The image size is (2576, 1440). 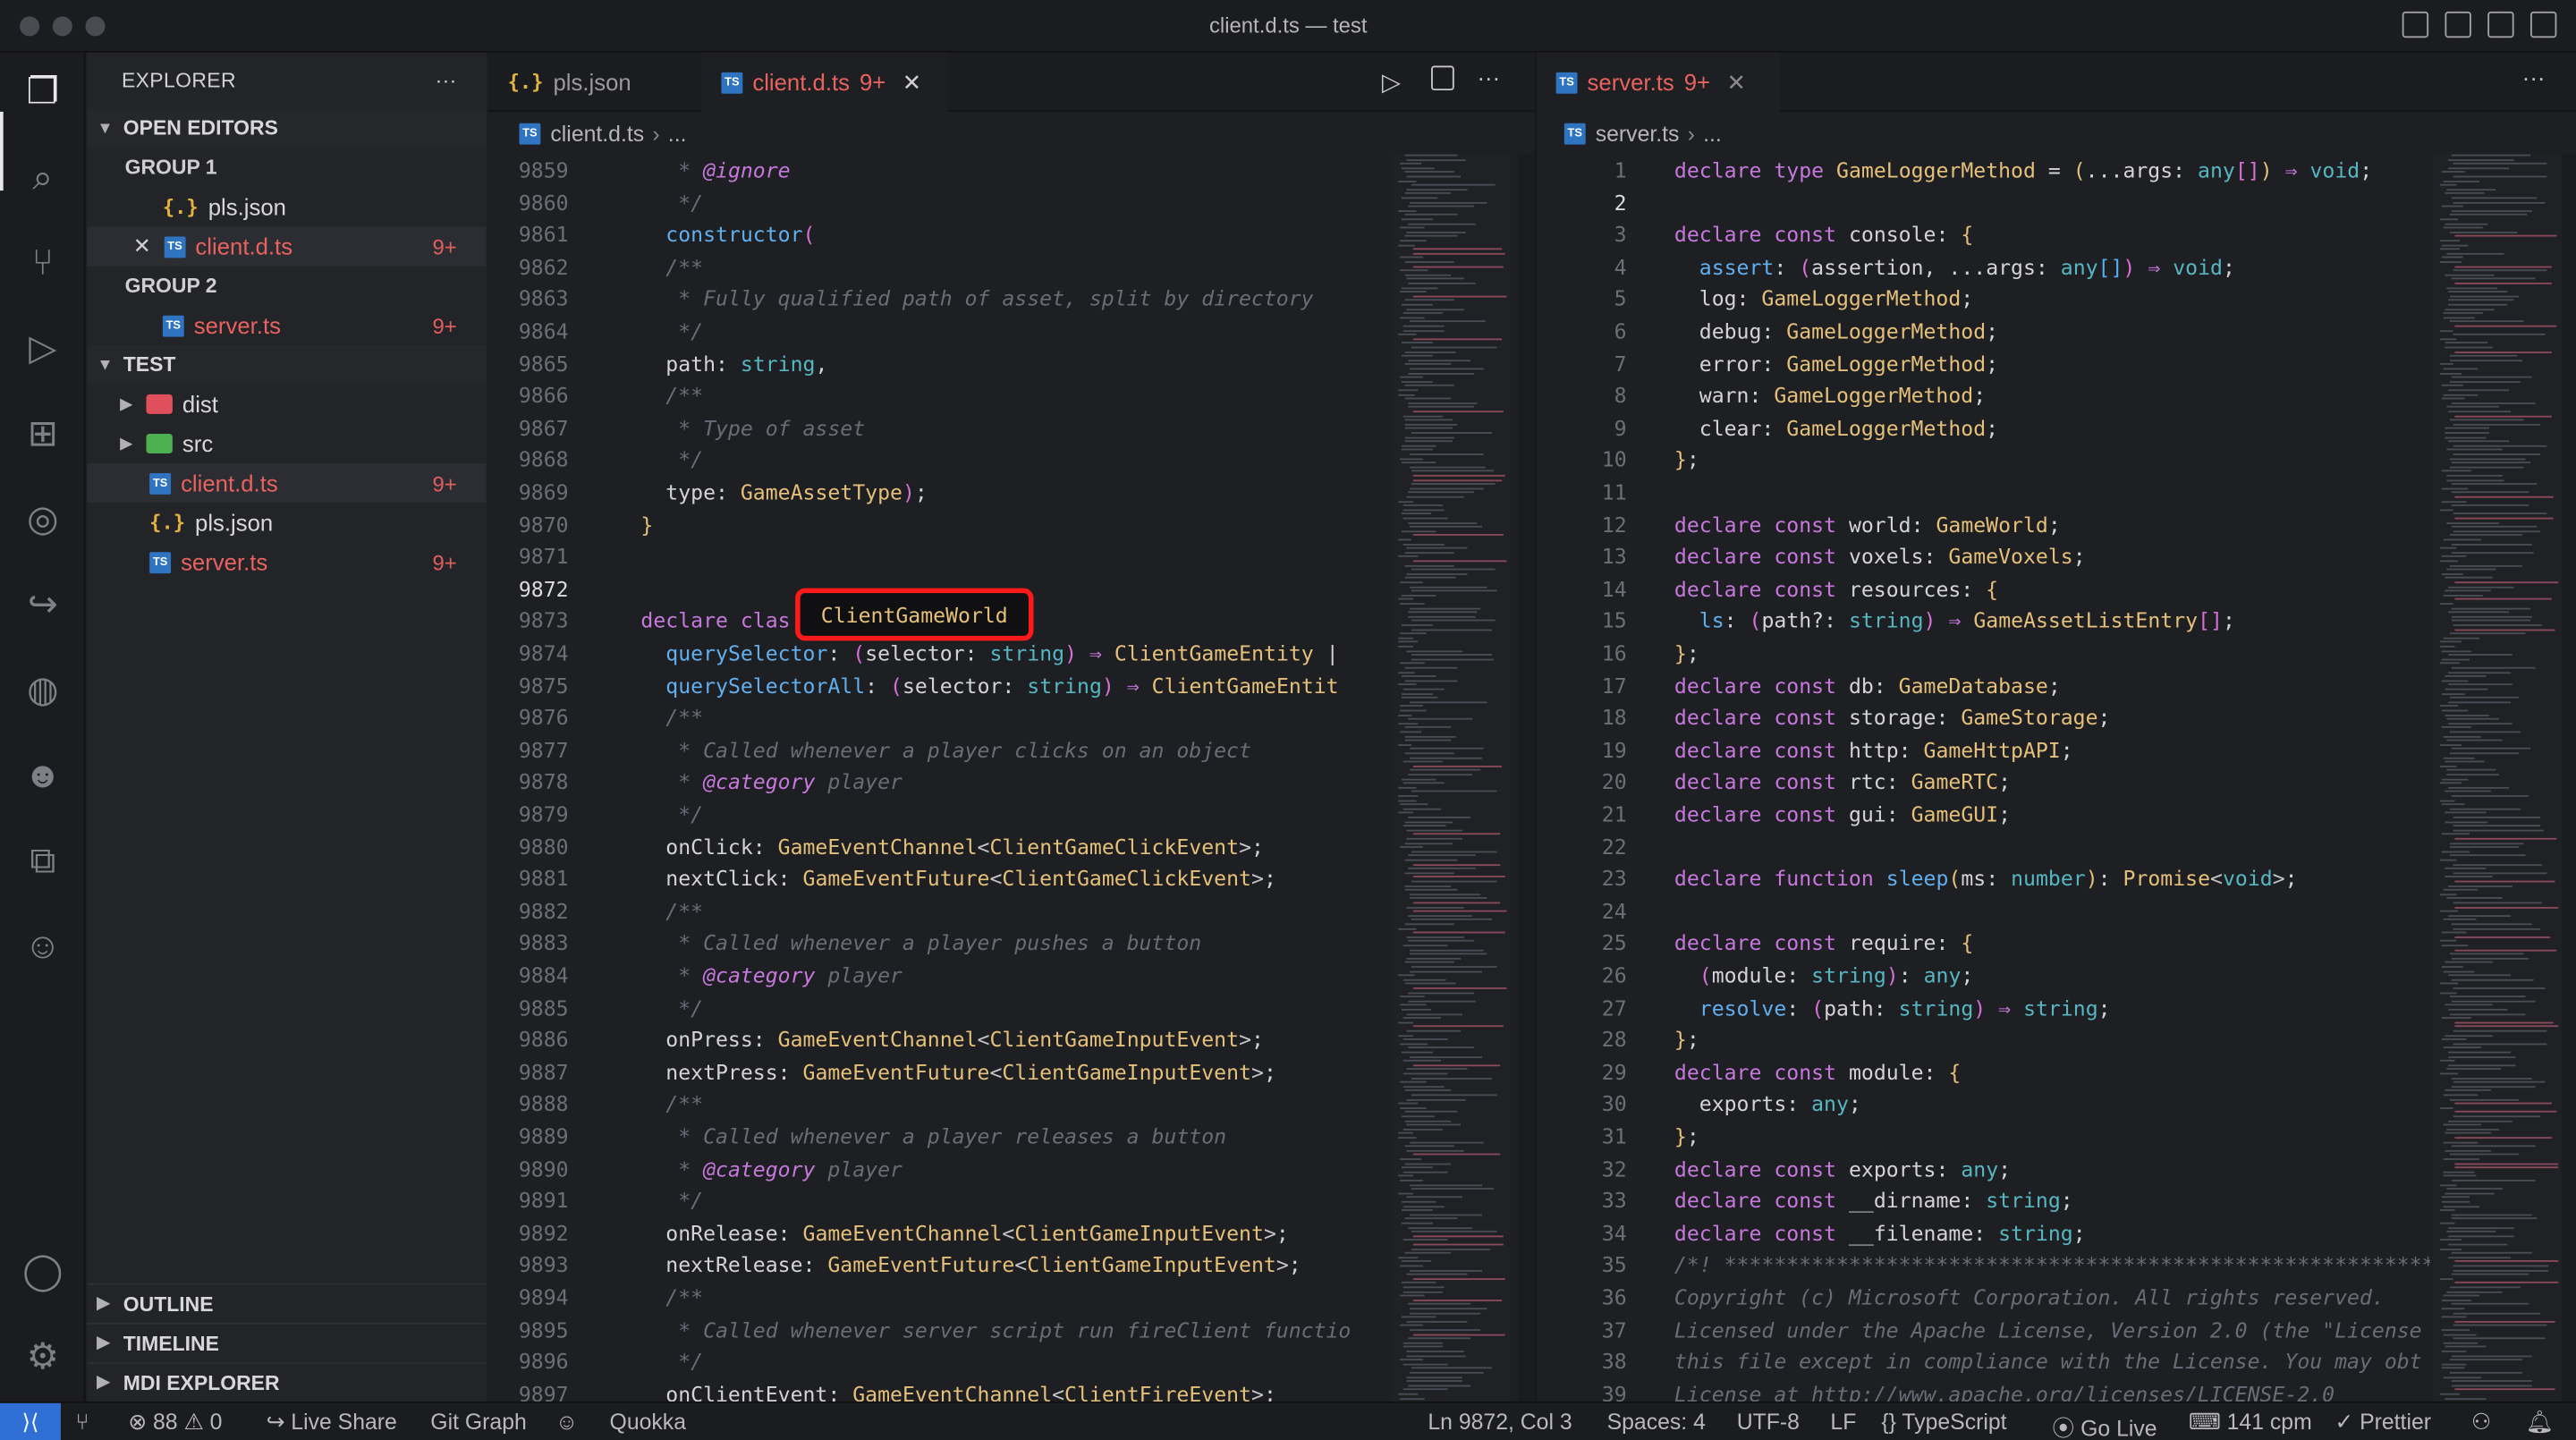 What do you see at coordinates (42, 946) in the screenshot?
I see `copilot-icon: ☺` at bounding box center [42, 946].